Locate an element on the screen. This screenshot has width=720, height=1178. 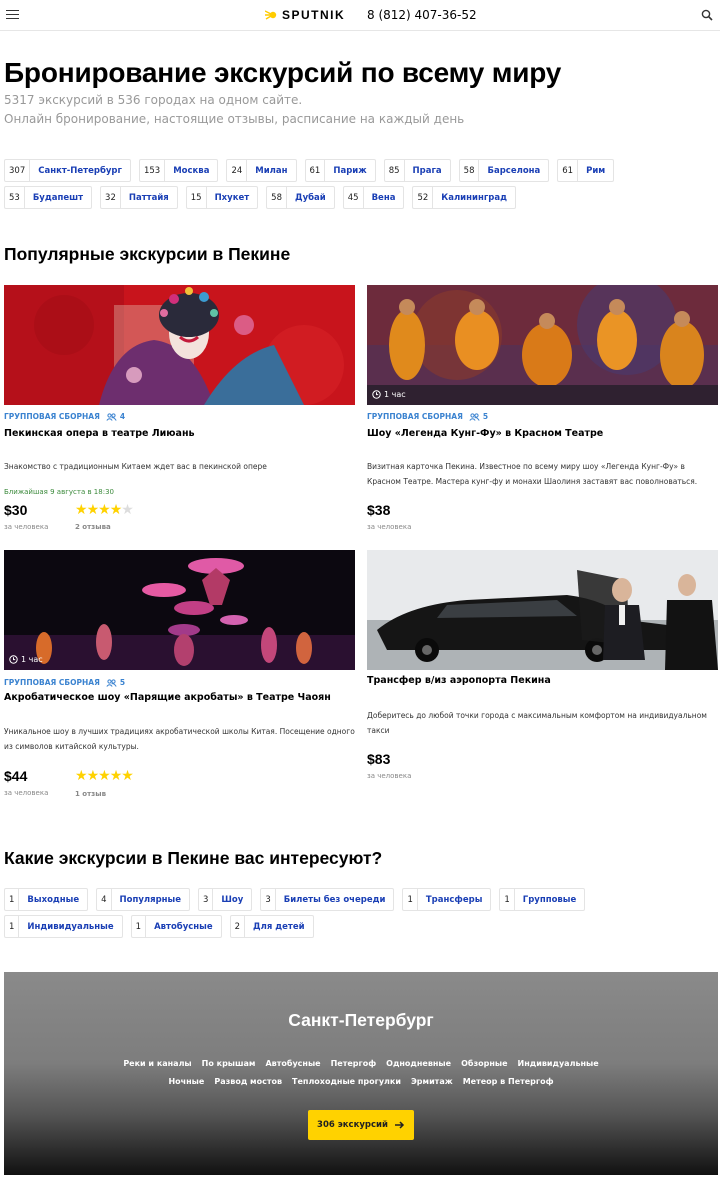
banner-link: Теплоходные прогулки is located at coordinates (346, 1081).